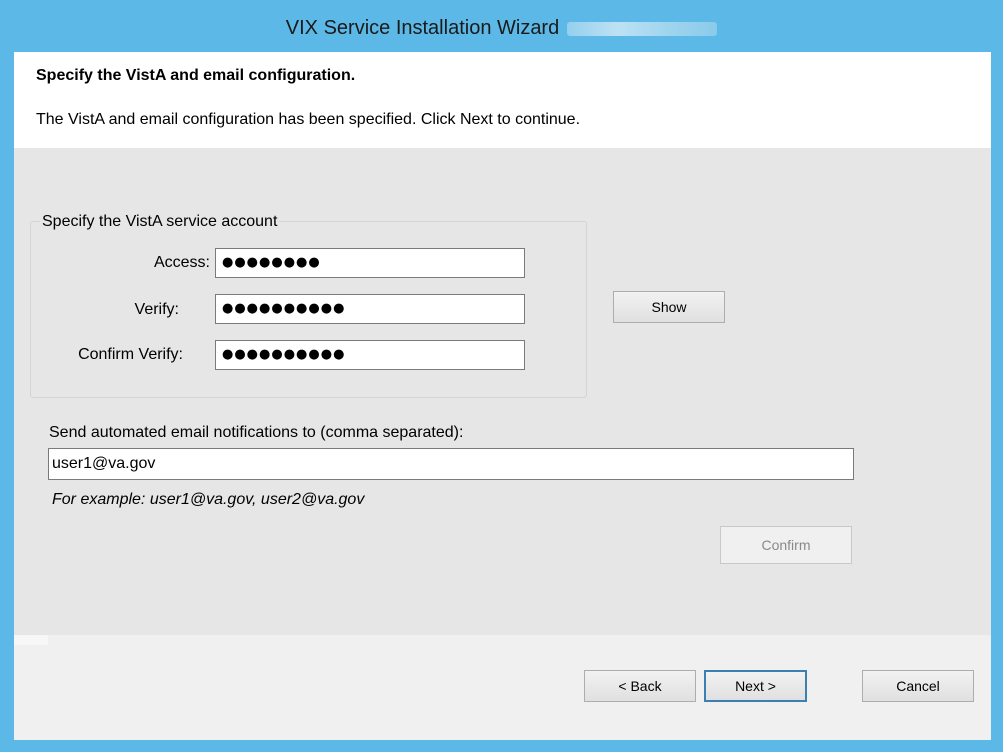  I want to click on email-example-hint: For example: user1@va.gov, user2@va.gov, so click(208, 499).